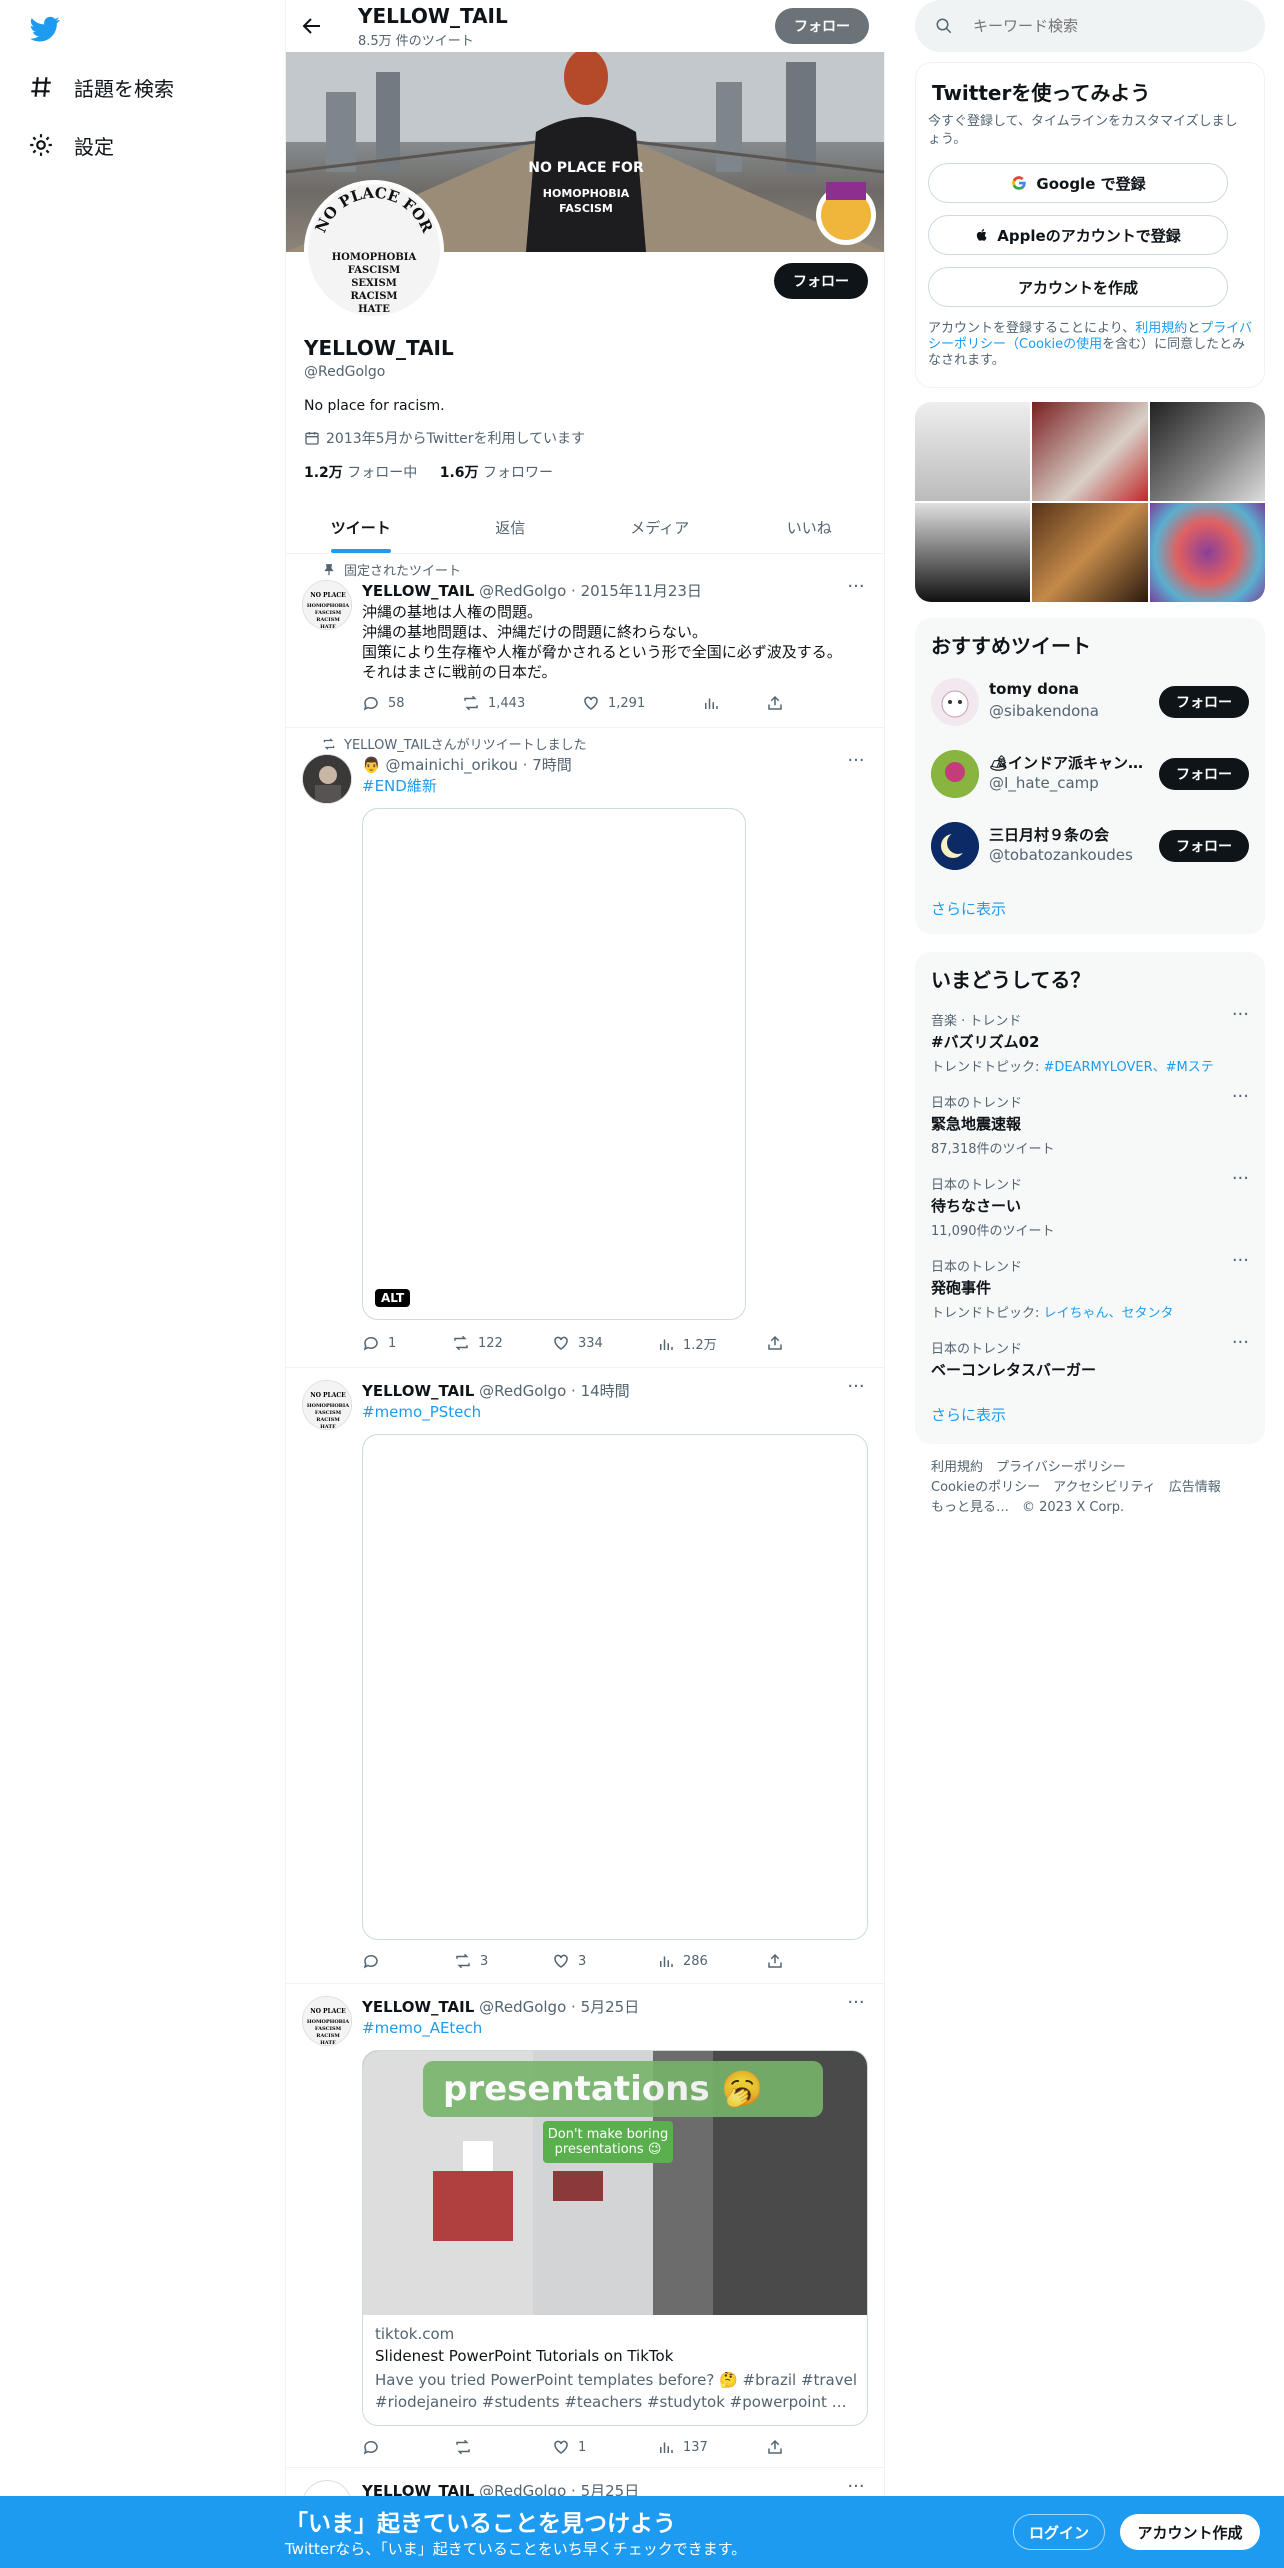 The height and width of the screenshot is (2568, 1284). I want to click on views-button: 1.2万, so click(687, 1343).